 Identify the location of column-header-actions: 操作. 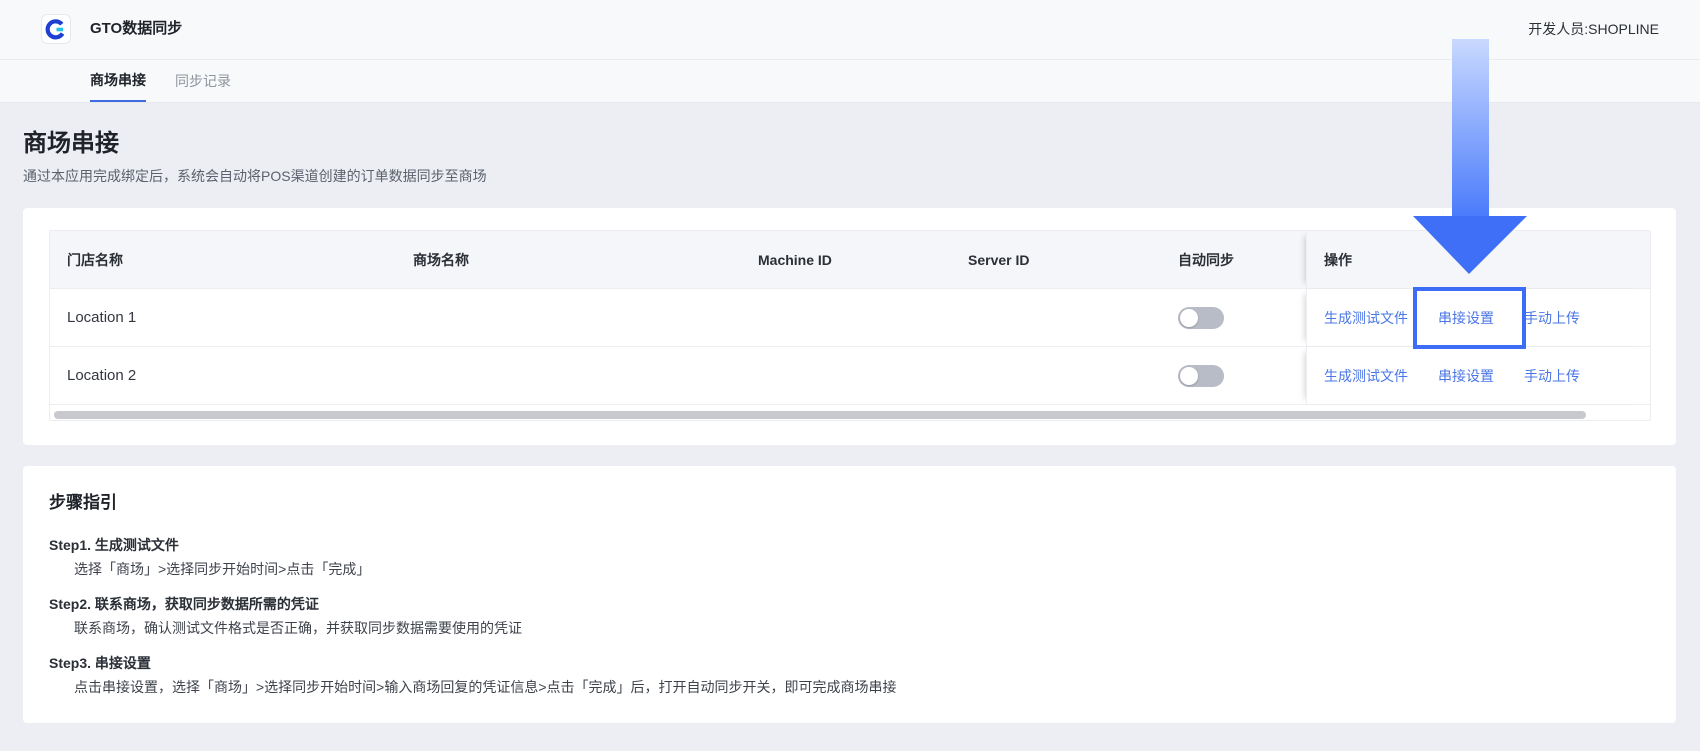
(1478, 259).